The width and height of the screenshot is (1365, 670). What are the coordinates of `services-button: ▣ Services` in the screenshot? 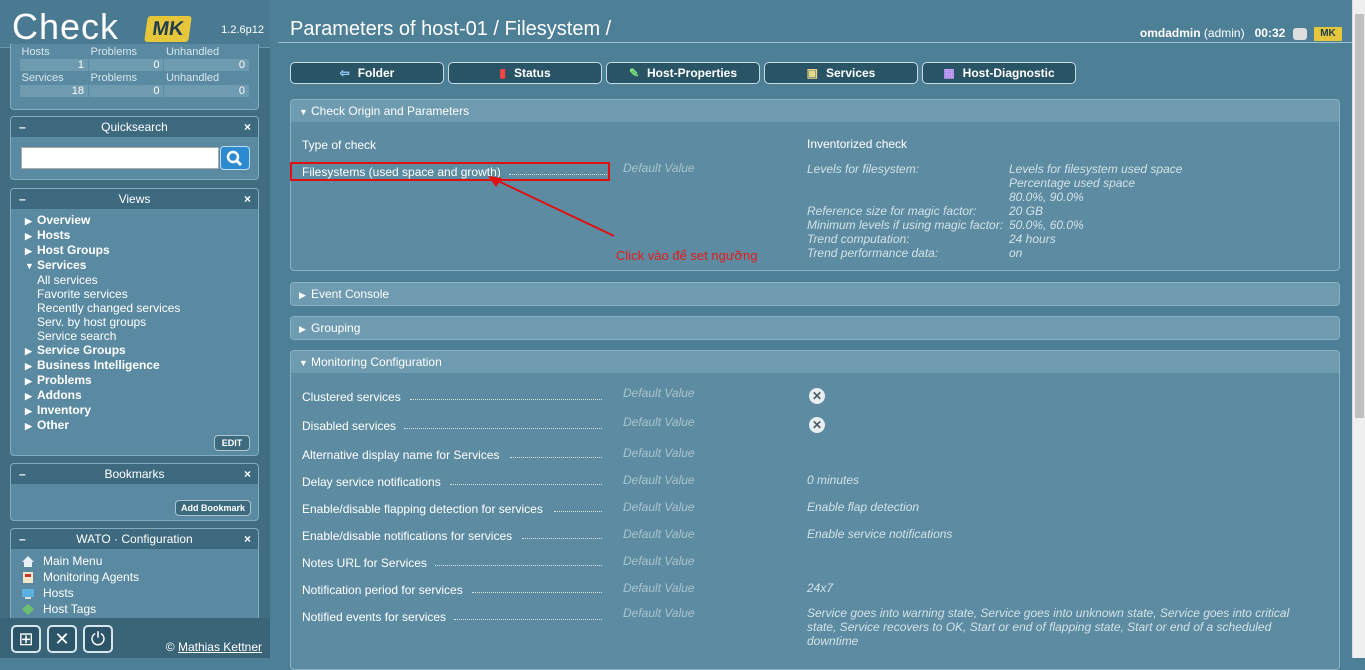 It's located at (841, 73).